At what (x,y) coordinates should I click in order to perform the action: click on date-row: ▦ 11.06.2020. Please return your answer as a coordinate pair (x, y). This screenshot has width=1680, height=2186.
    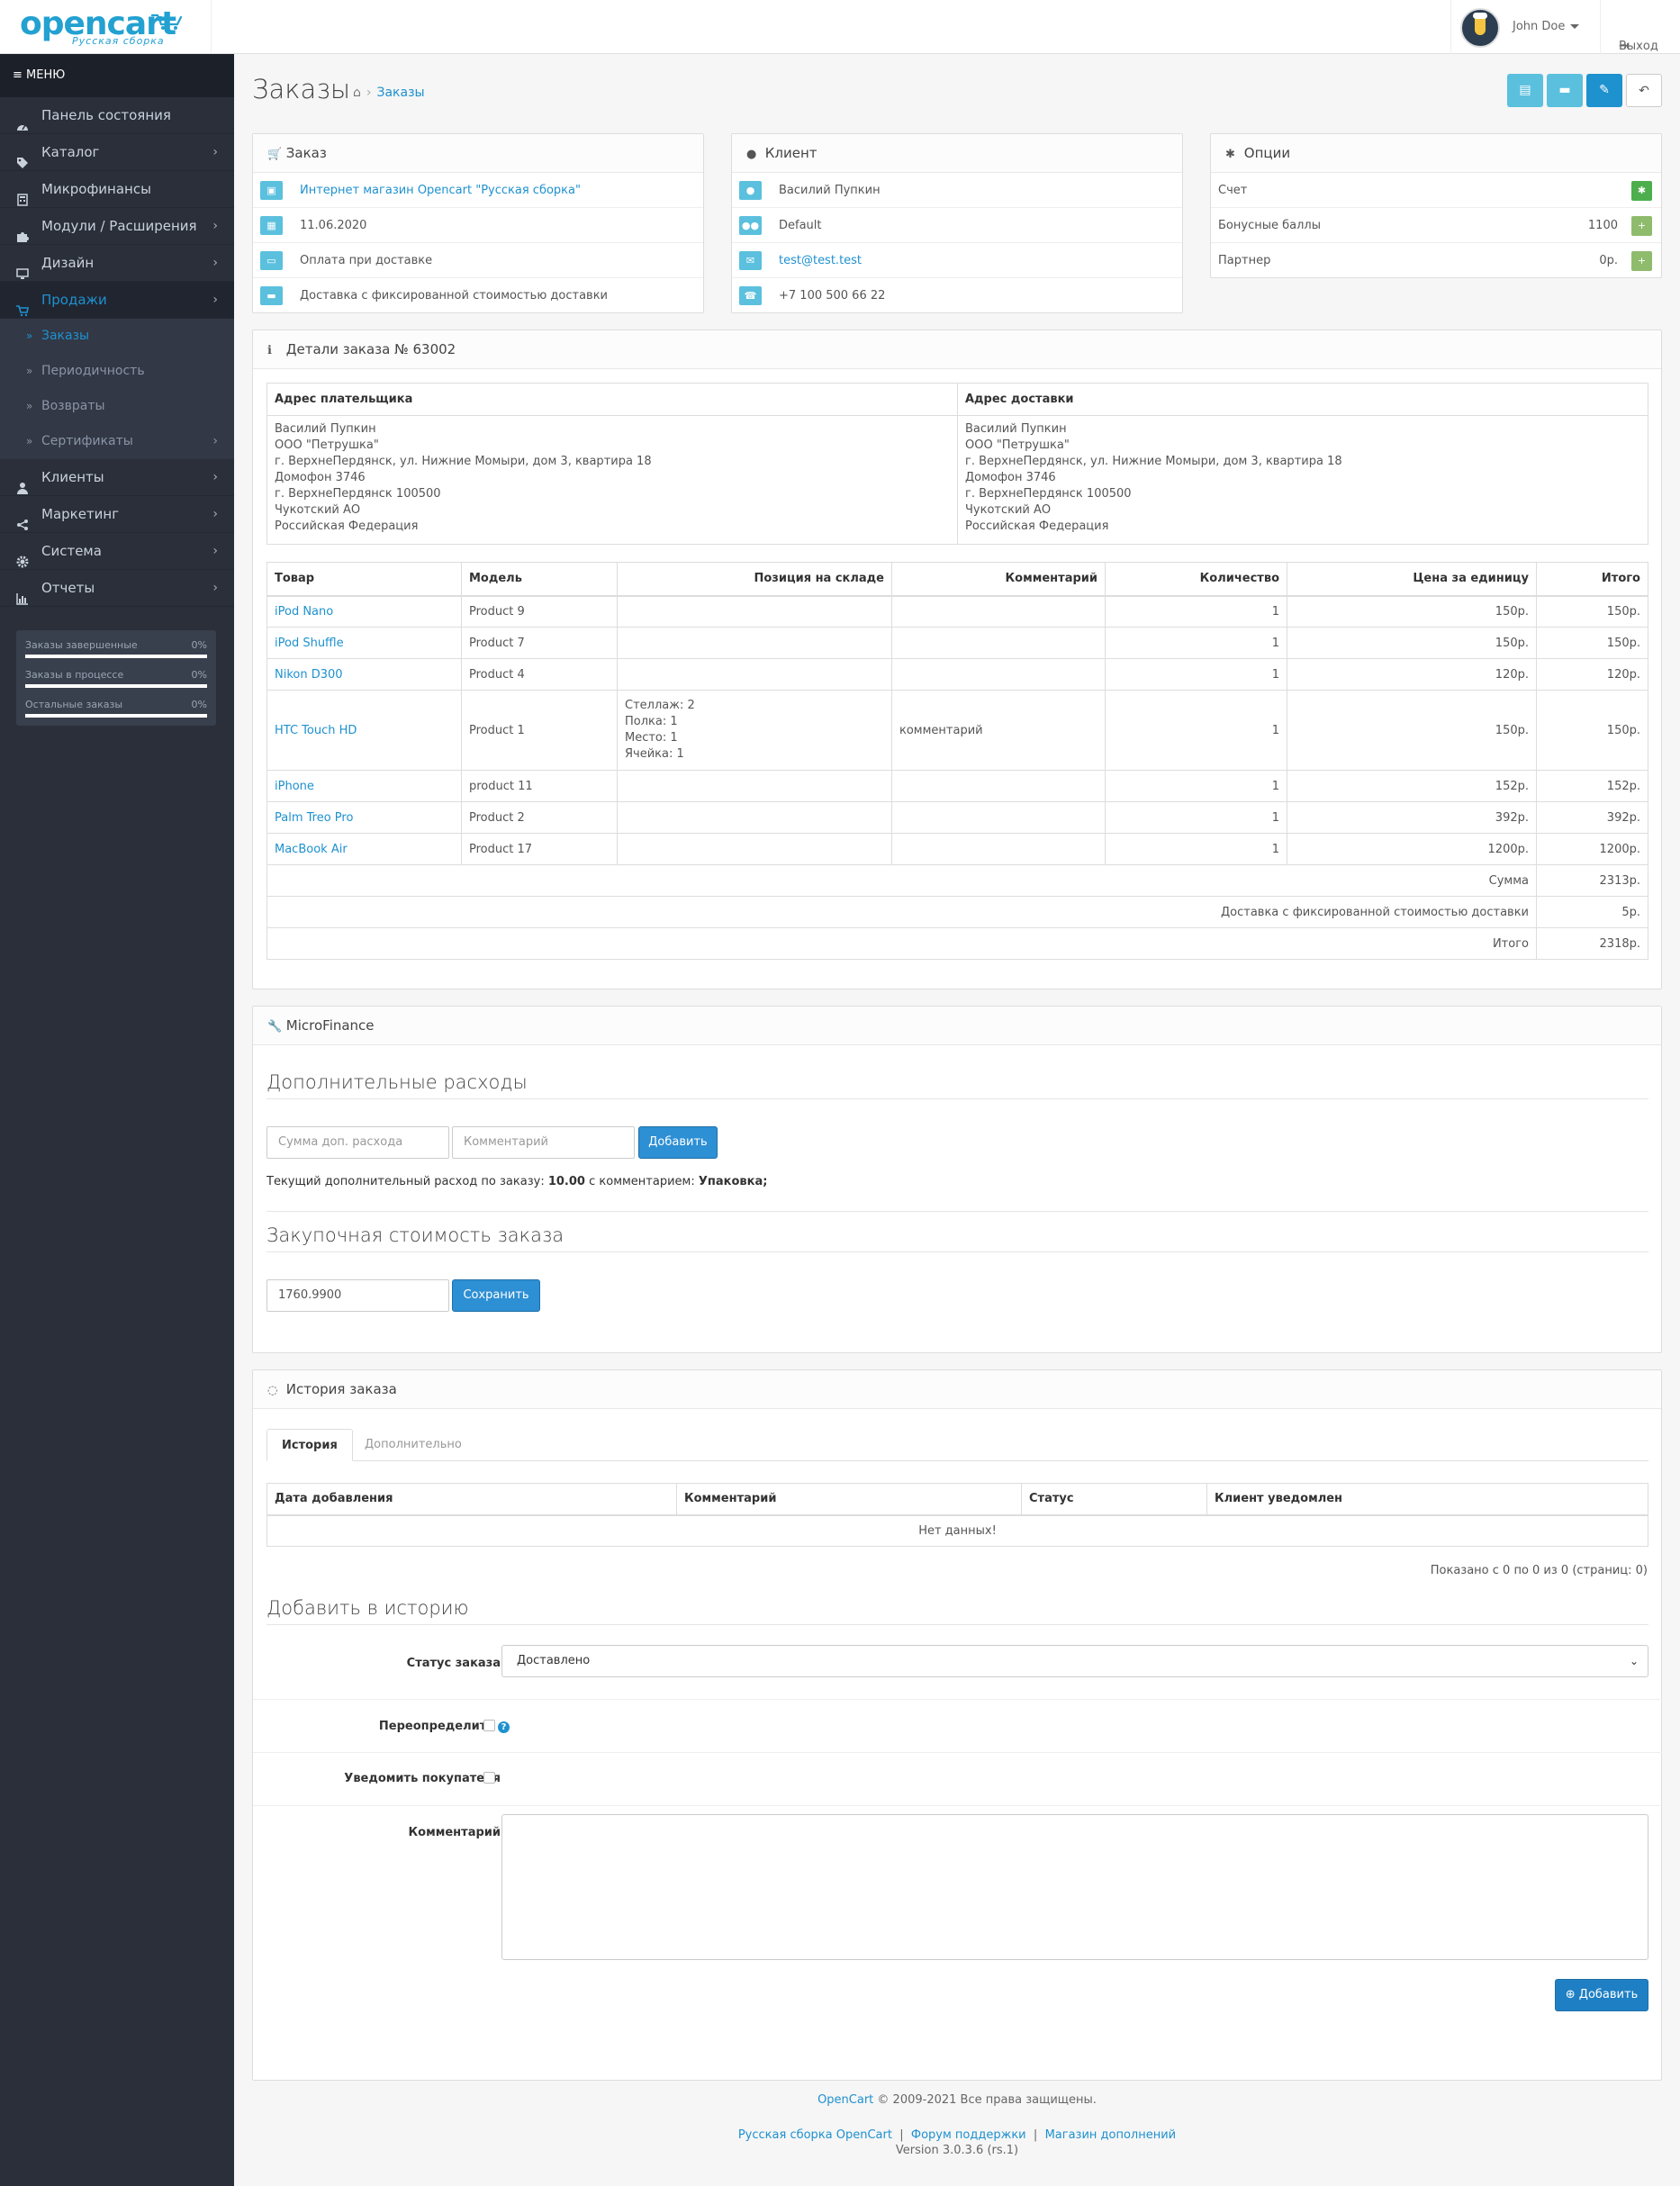
    Looking at the image, I should click on (478, 226).